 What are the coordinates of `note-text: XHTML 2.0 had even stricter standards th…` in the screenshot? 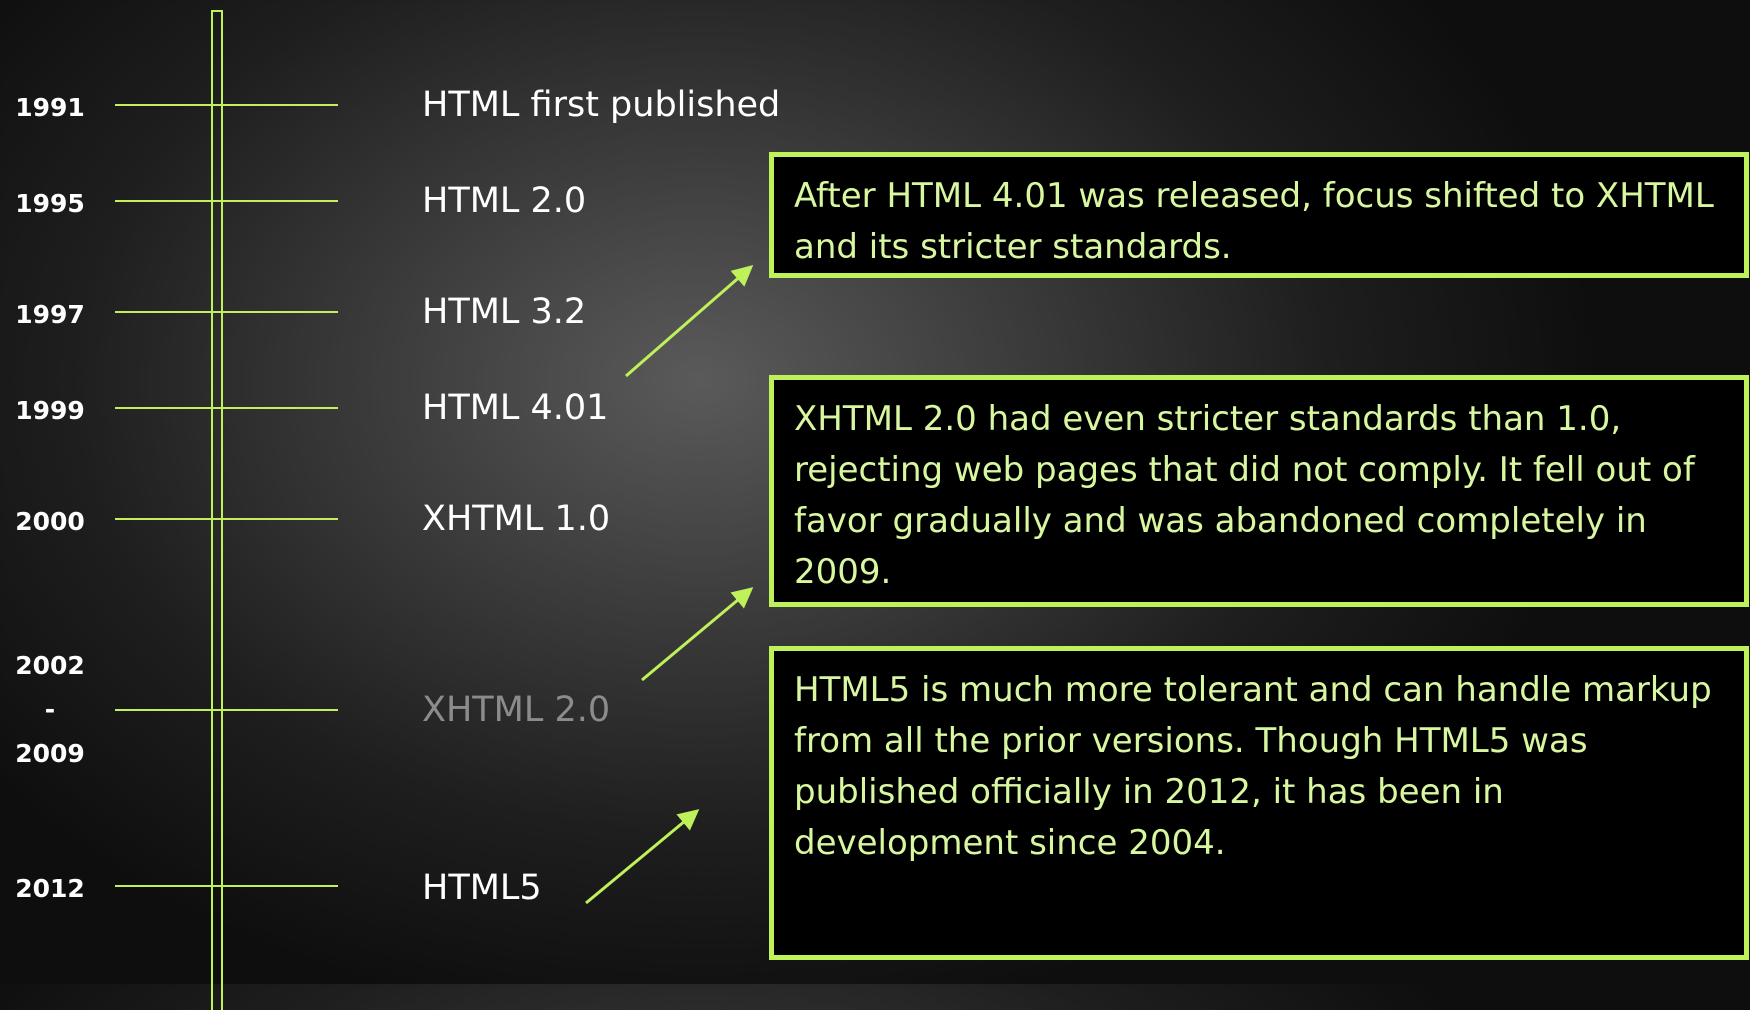 It's located at (1244, 495).